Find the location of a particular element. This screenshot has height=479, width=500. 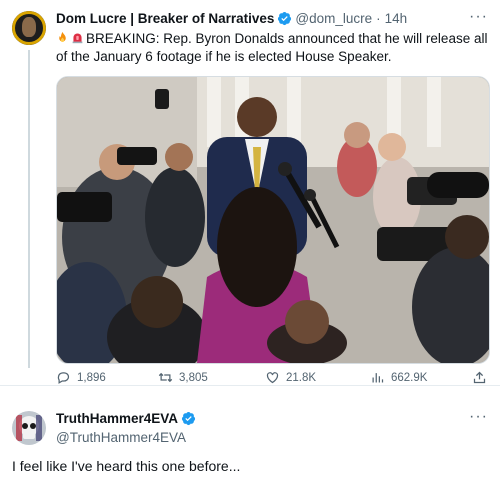

avatar-ring is located at coordinates (29, 28).